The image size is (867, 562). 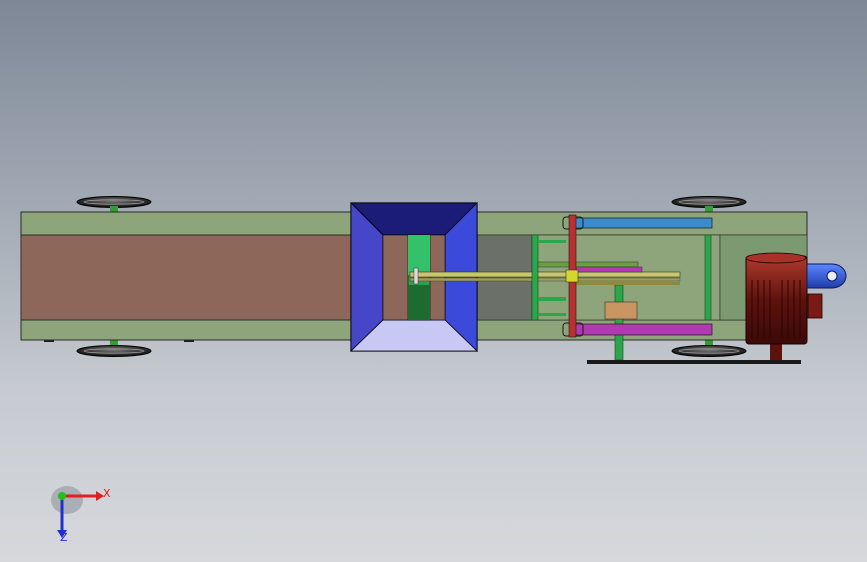 What do you see at coordinates (114, 204) in the screenshot?
I see `wheel-top-left` at bounding box center [114, 204].